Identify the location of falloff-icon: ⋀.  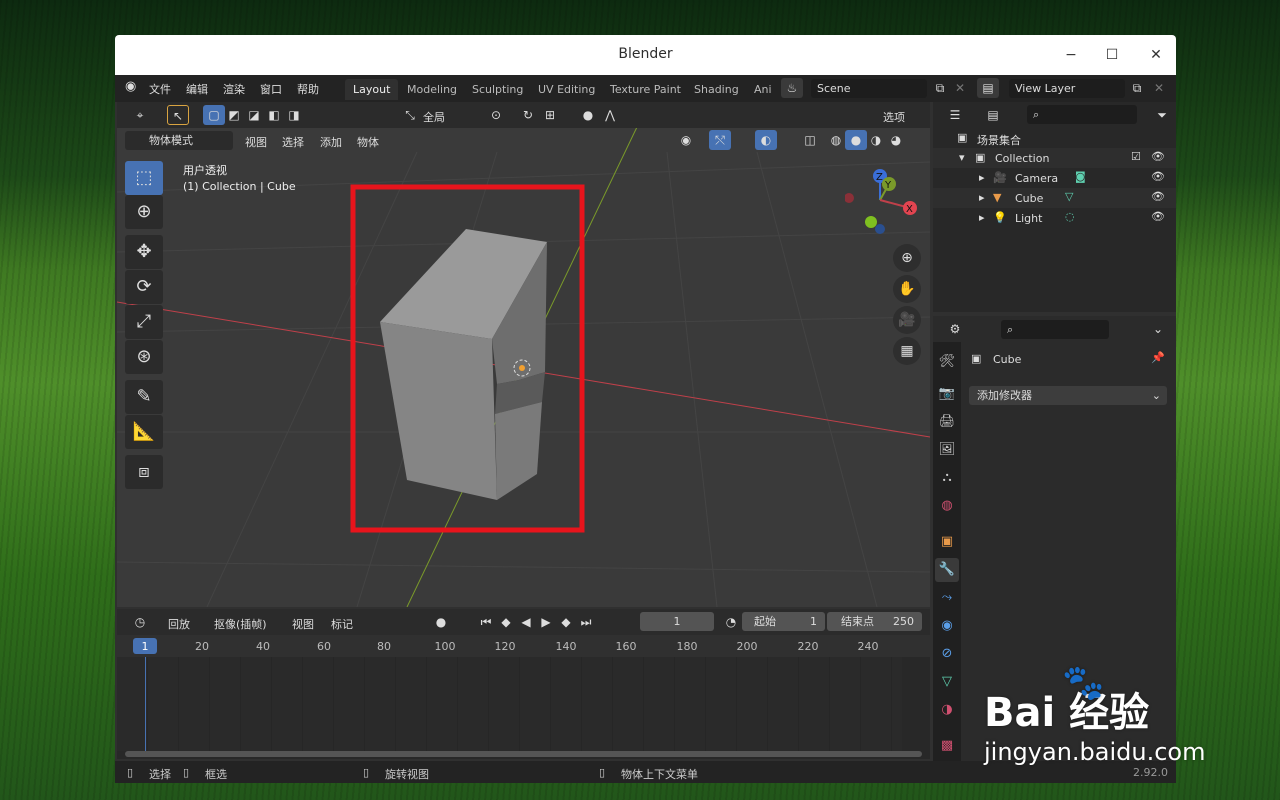
(610, 115).